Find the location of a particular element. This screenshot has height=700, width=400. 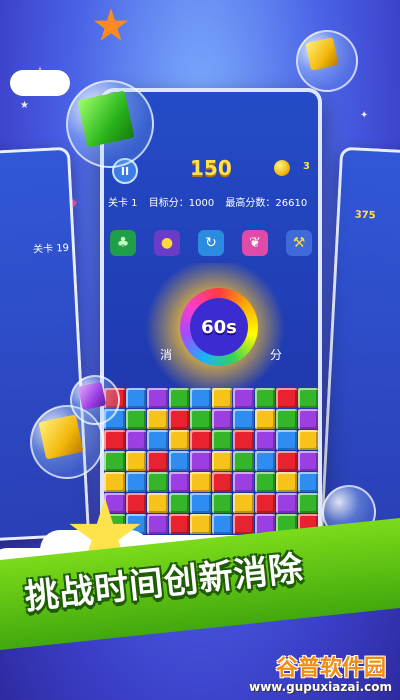

target-score: 目标分：1000 is located at coordinates (181, 203).